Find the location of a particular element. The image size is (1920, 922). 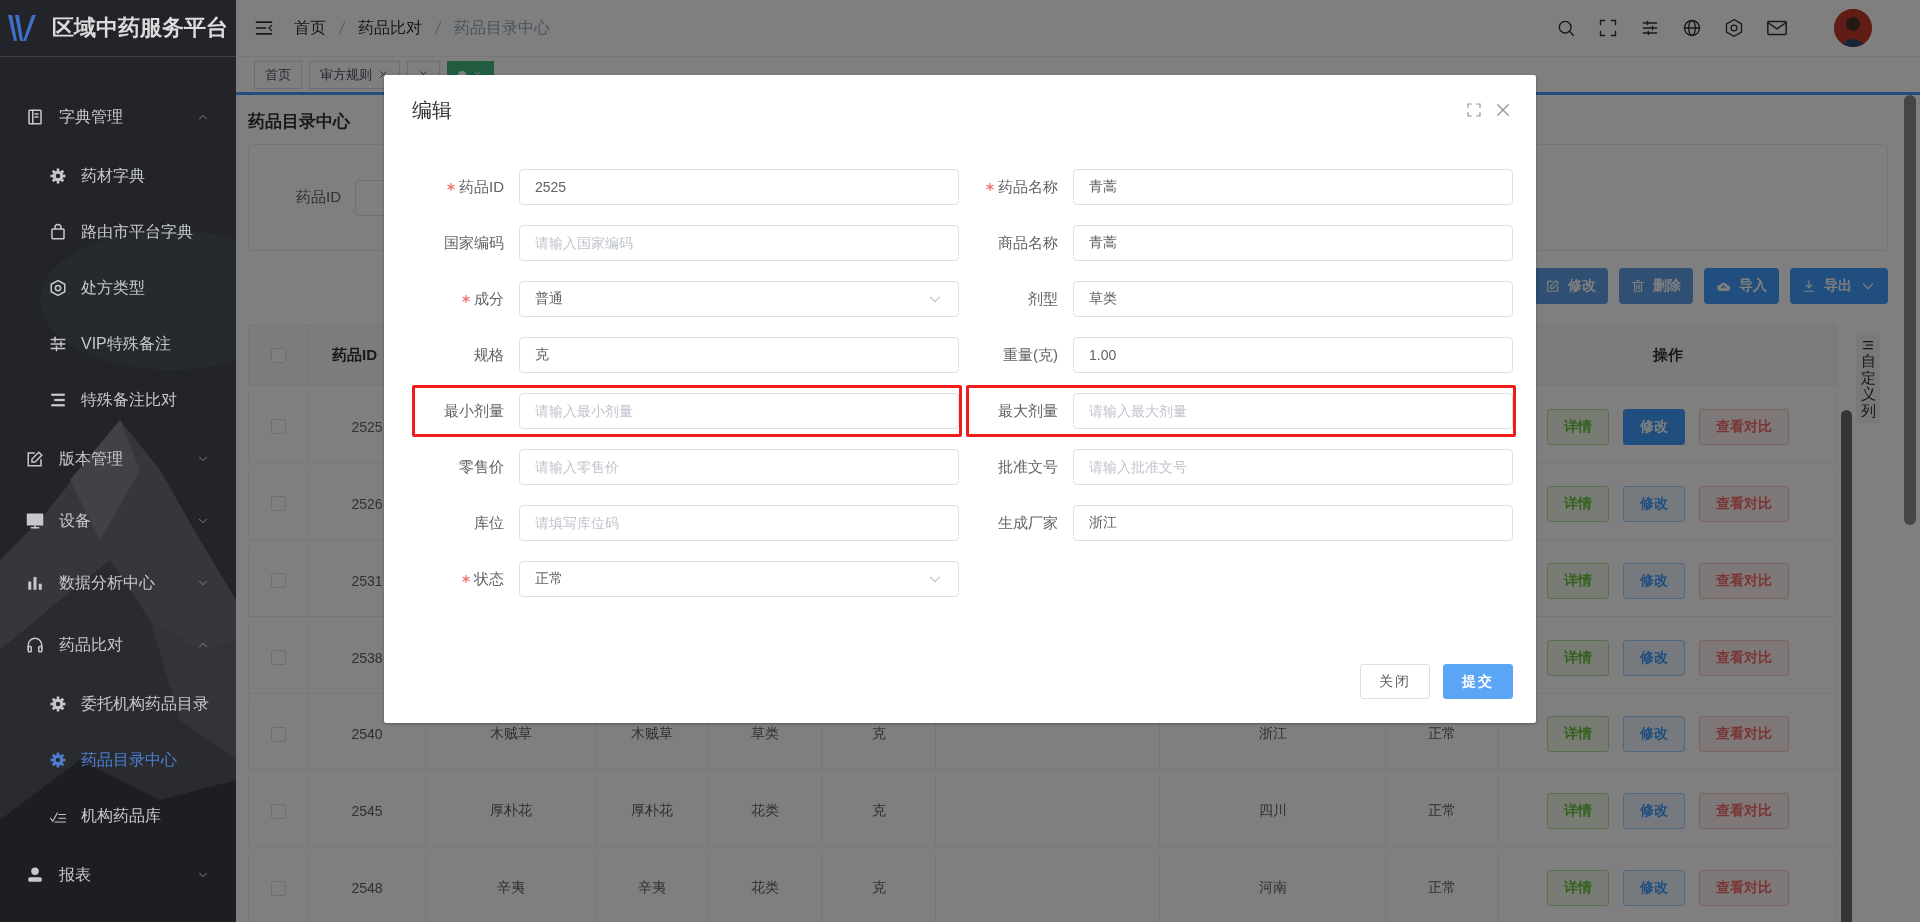

search-icon is located at coordinates (1566, 28).